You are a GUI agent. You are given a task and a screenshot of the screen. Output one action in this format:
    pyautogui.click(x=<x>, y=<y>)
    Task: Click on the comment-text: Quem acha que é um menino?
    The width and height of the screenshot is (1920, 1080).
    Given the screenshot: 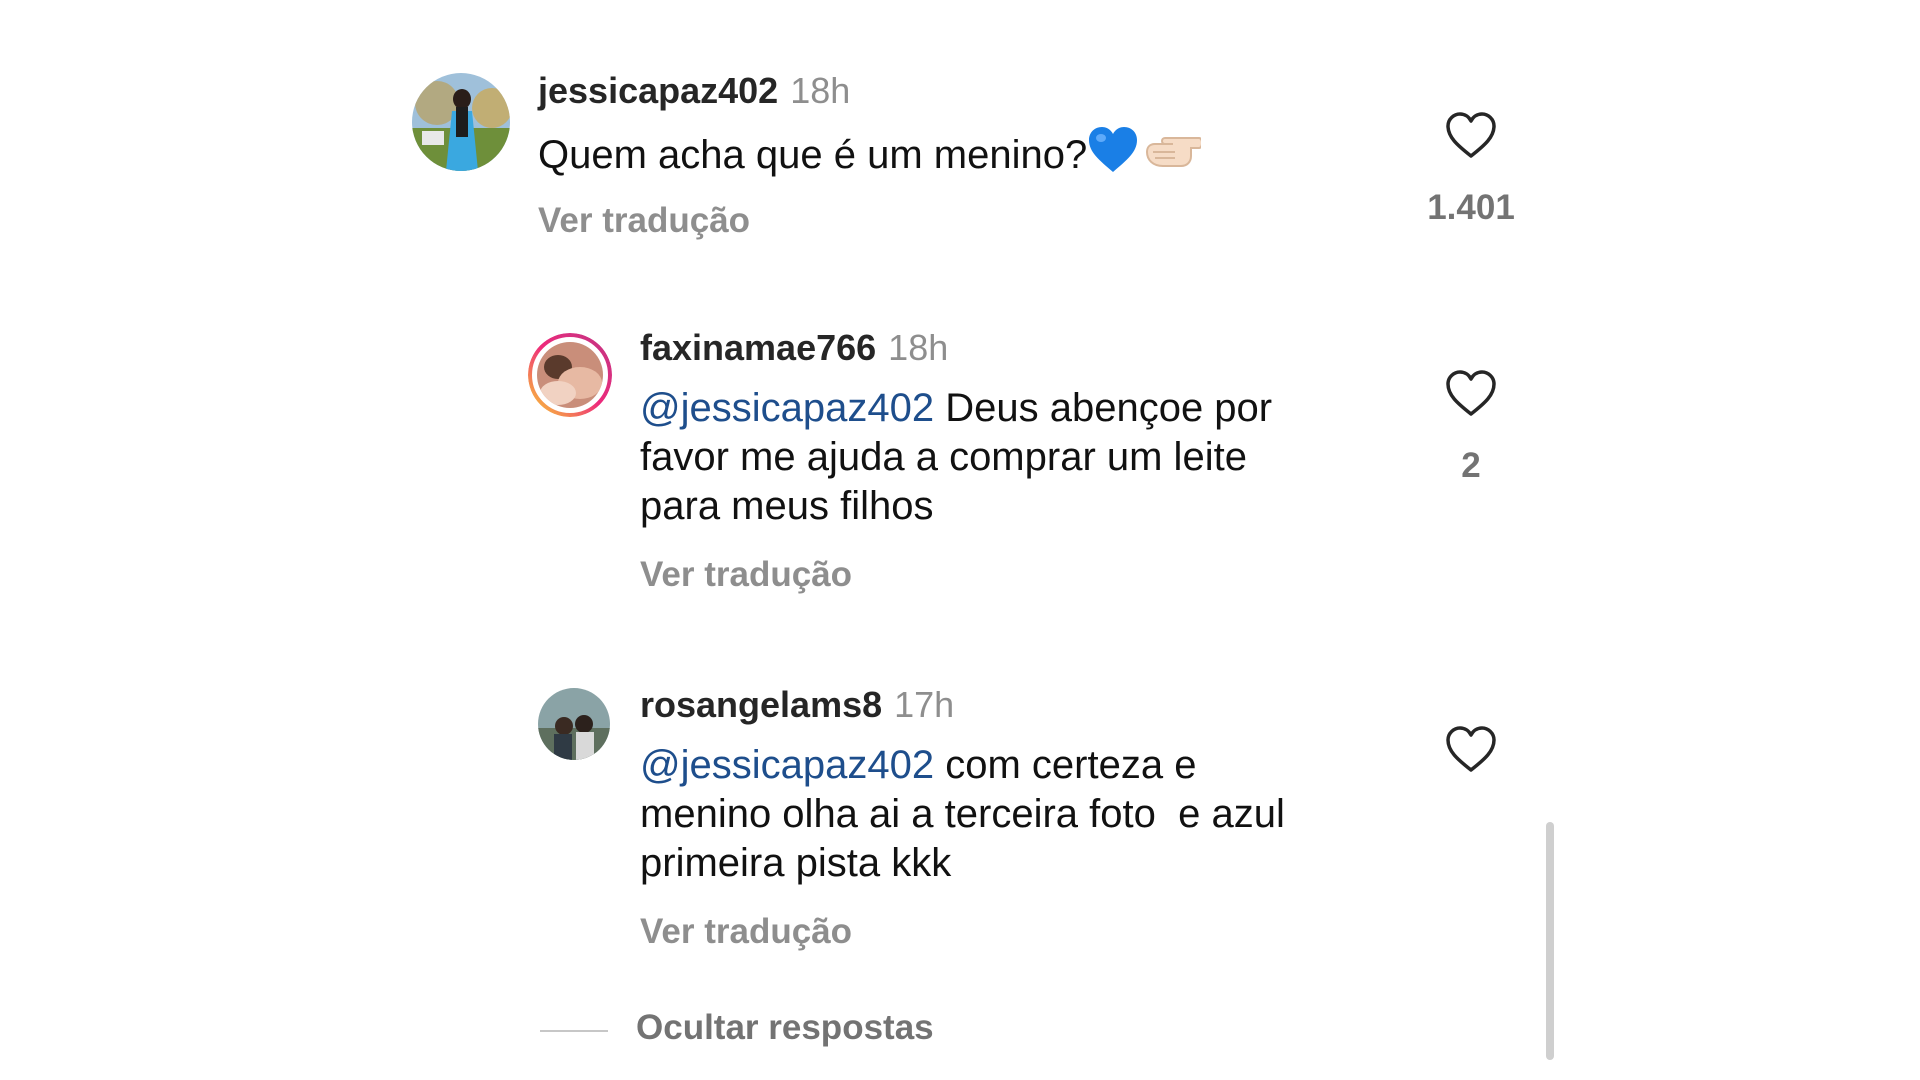 What is the action you would take?
    pyautogui.click(x=871, y=156)
    